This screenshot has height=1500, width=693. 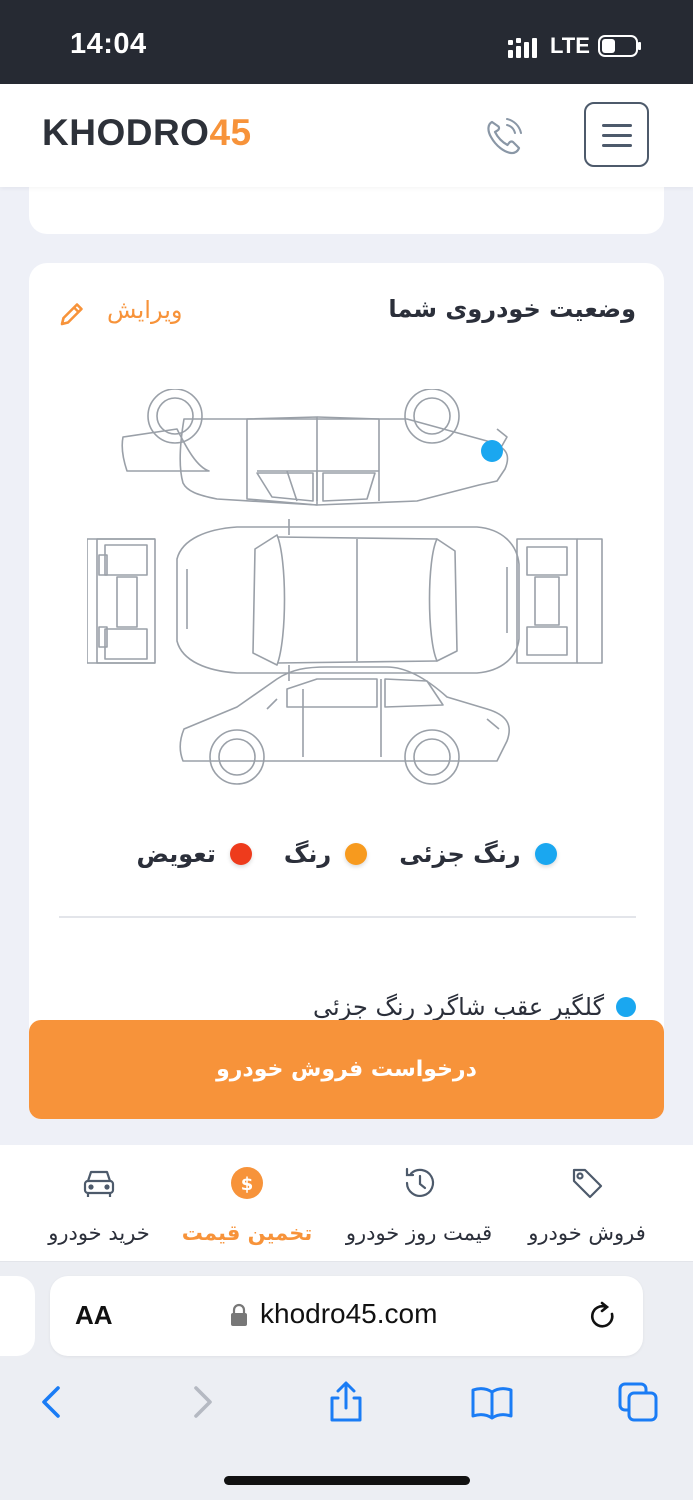 I want to click on nav-item-daily-price: قیمت روز خودرو, so click(x=419, y=1204).